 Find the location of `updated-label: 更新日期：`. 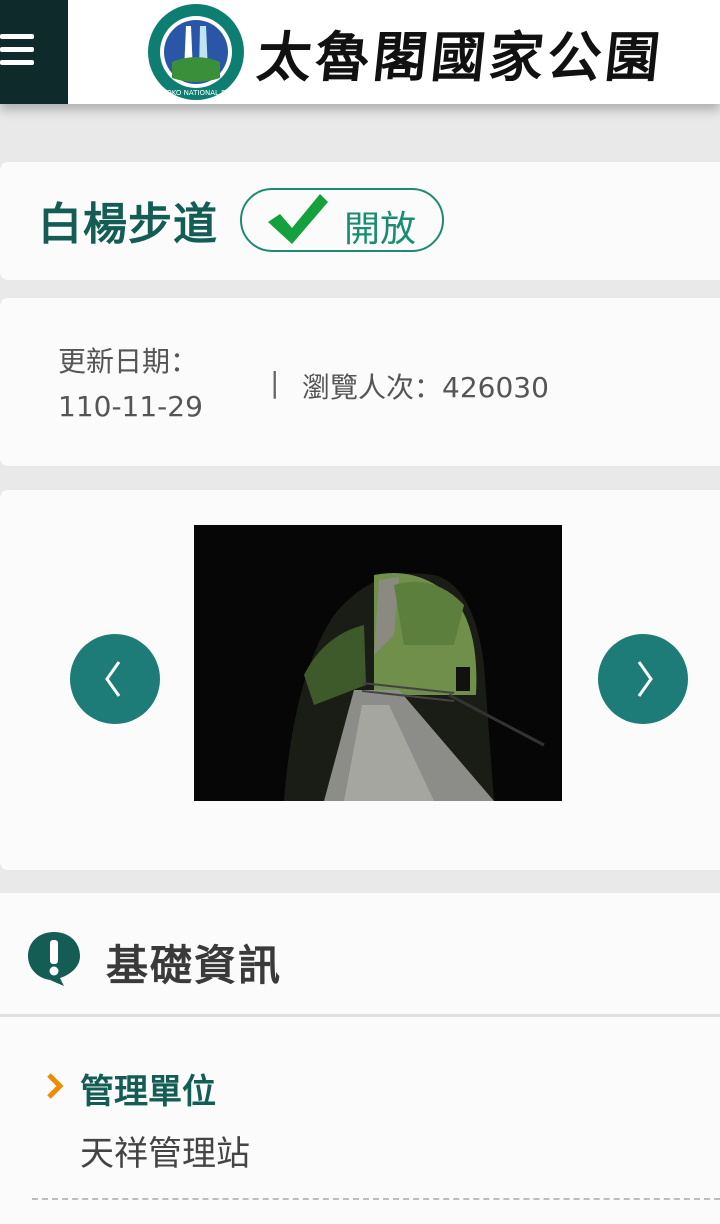

updated-label: 更新日期： is located at coordinates (128, 361).